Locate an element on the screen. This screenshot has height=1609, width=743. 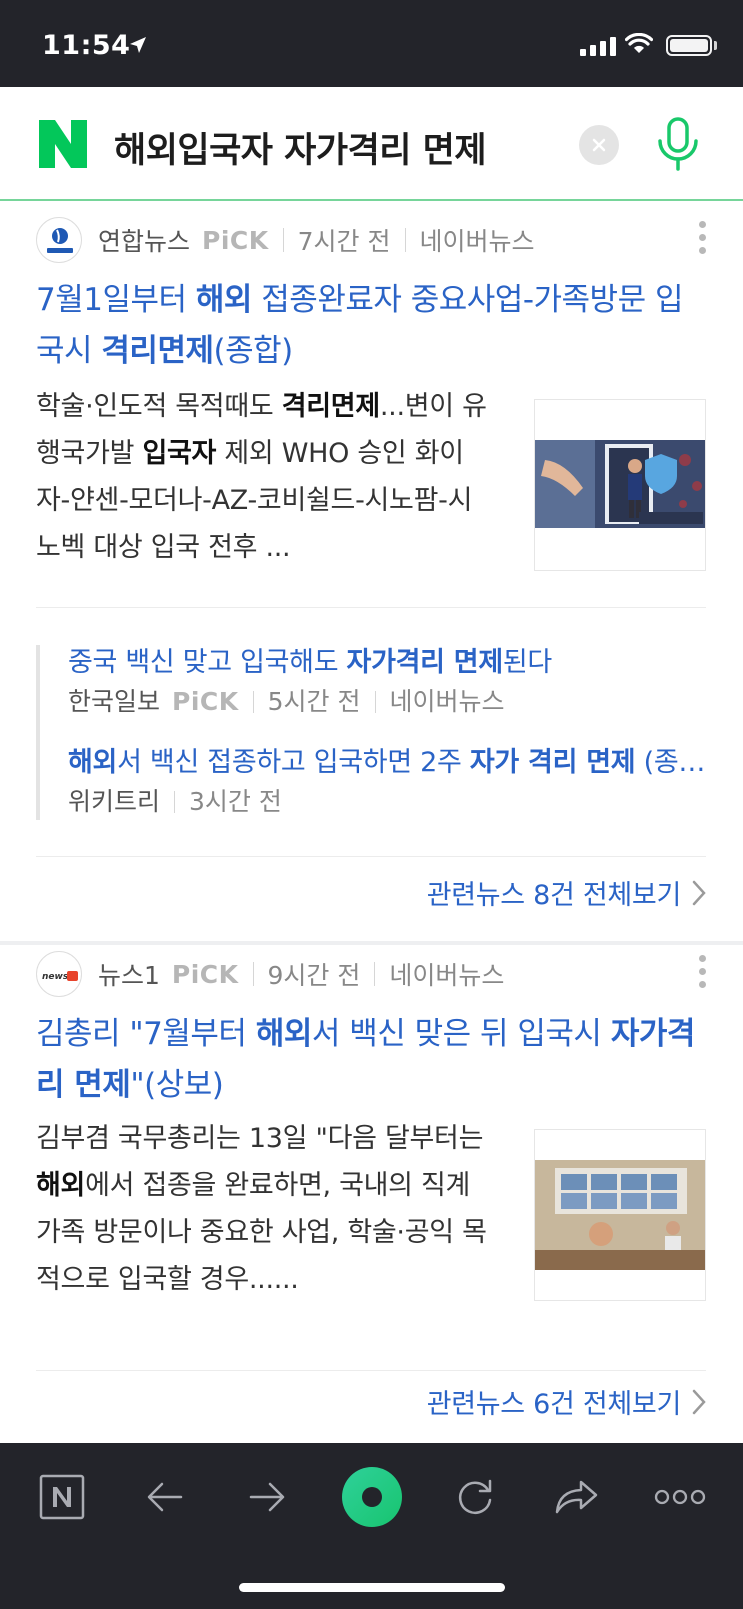
more-menu-button is located at coordinates (680, 1497).